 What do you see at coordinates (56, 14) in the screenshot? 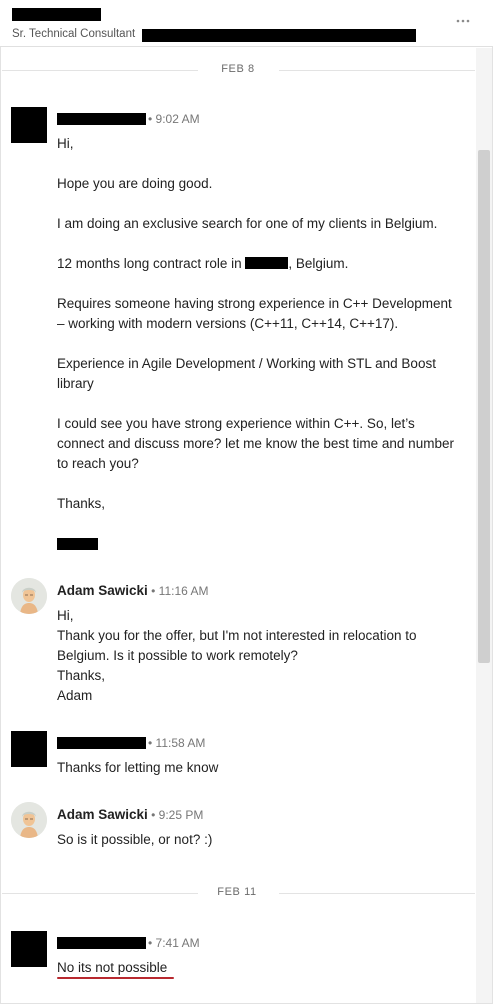
I see `redacted-name` at bounding box center [56, 14].